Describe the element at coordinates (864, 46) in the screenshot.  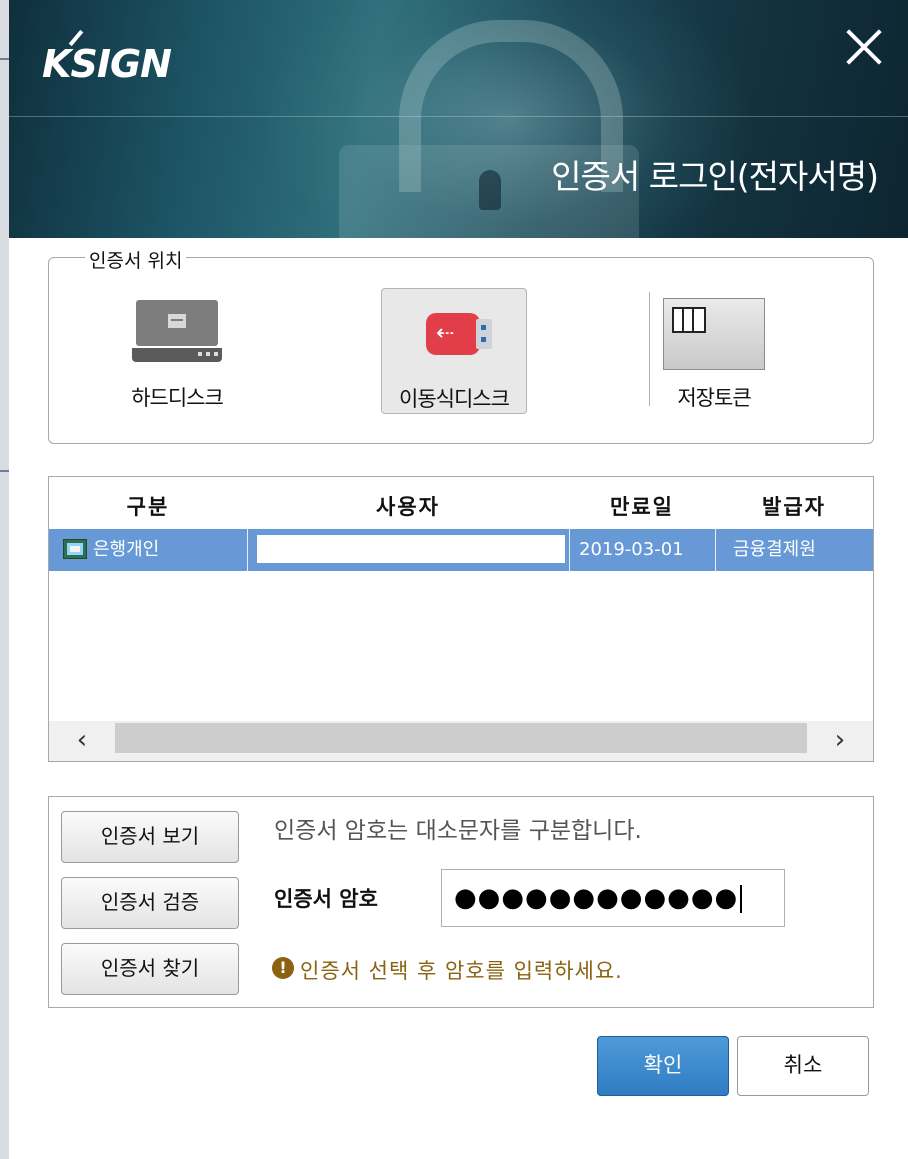
I see `close-icon` at that location.